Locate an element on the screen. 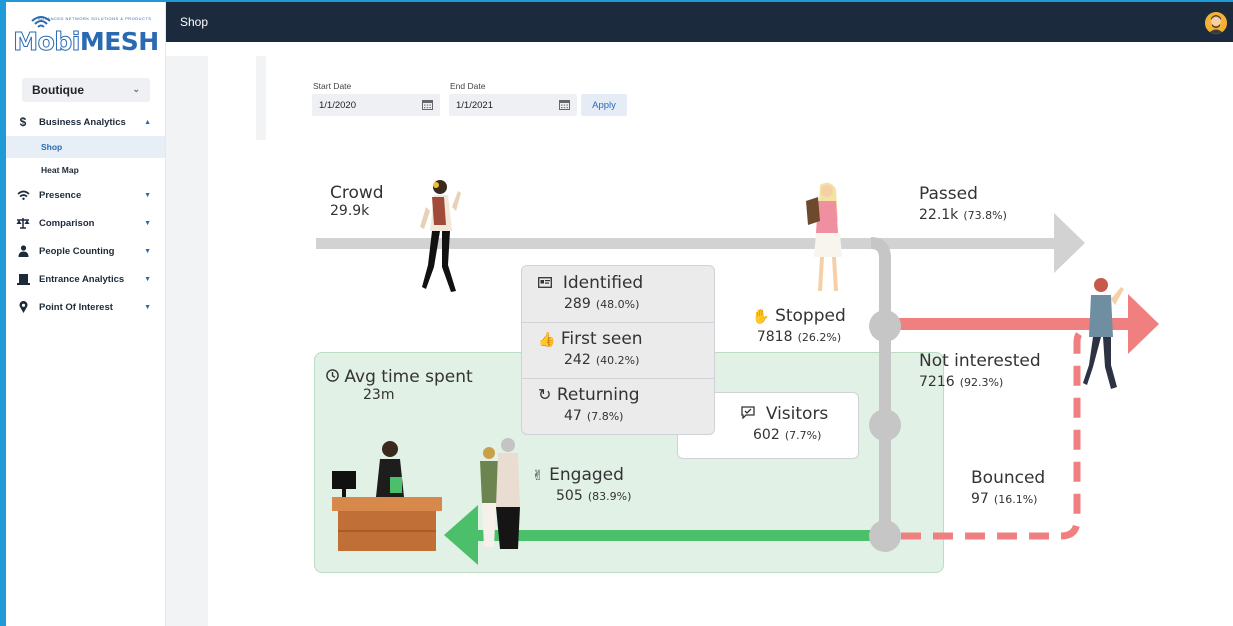 This screenshot has height=626, width=1233. scale-icon is located at coordinates (23, 223).